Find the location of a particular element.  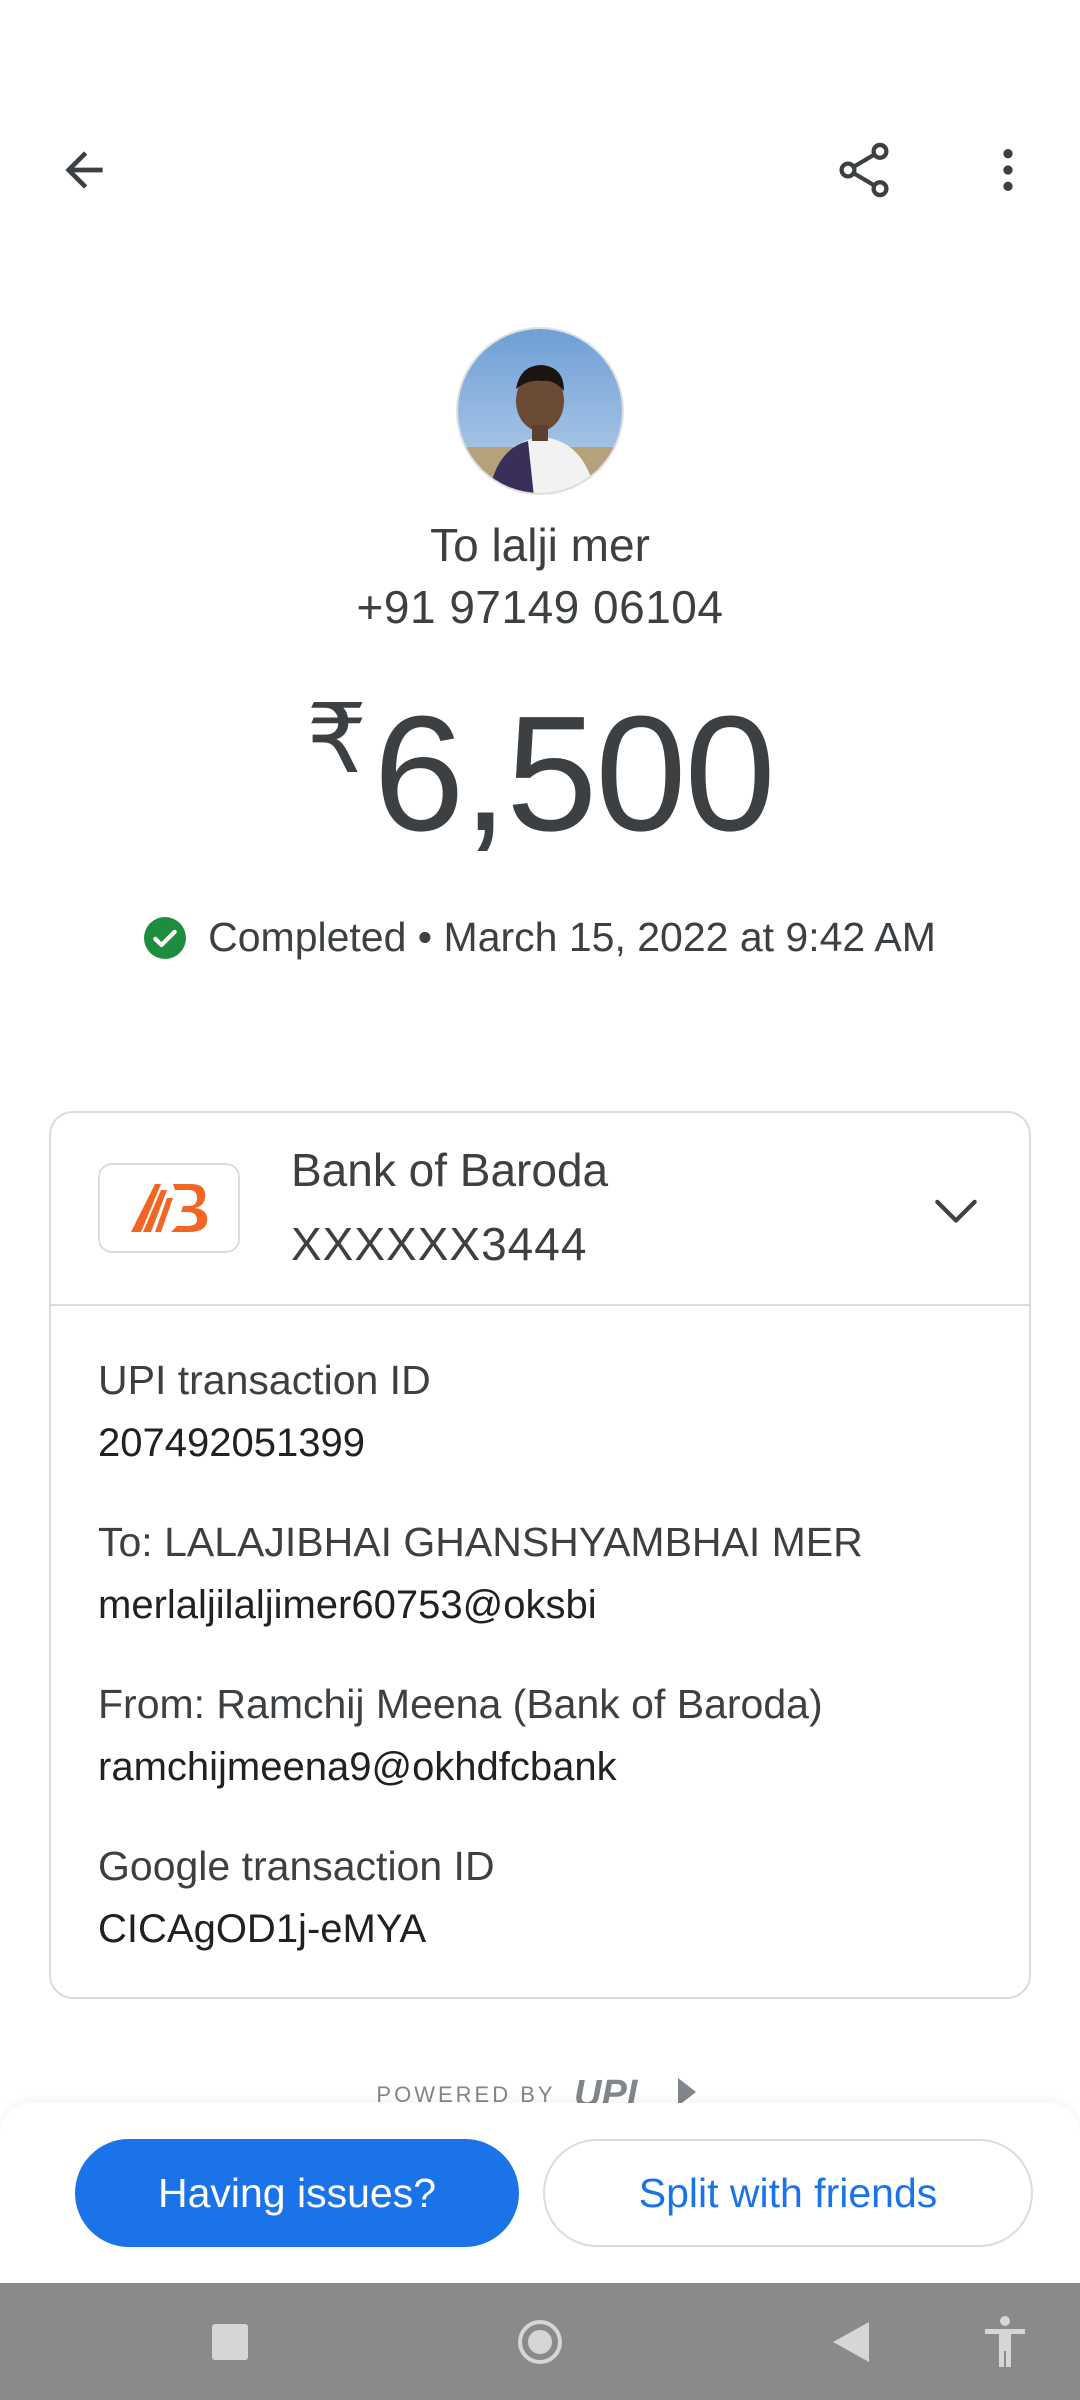

more-options-button is located at coordinates (1008, 170).